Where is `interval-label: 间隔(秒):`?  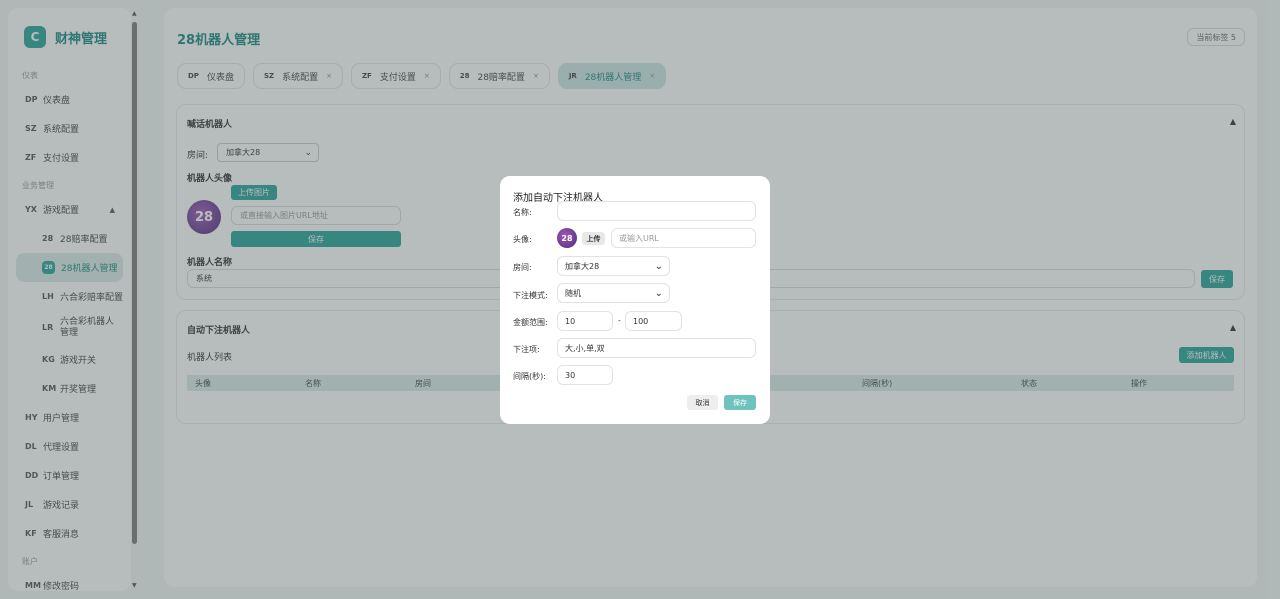 interval-label: 间隔(秒): is located at coordinates (529, 376).